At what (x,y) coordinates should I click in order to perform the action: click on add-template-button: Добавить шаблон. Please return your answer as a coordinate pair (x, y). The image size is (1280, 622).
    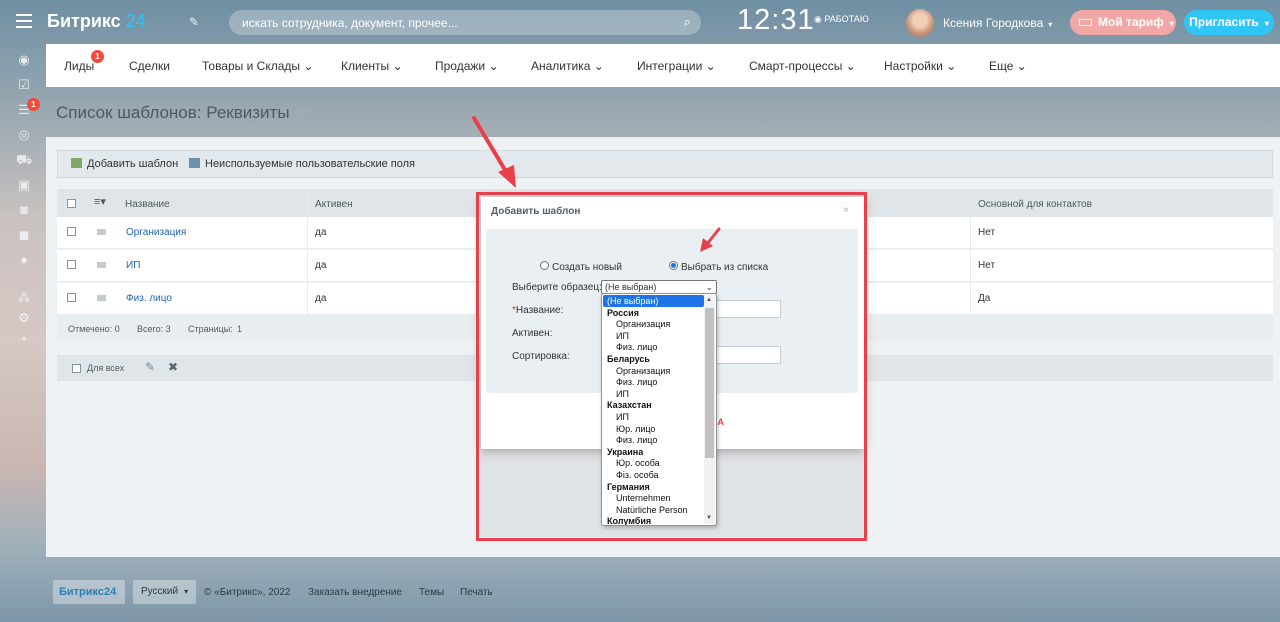
    Looking at the image, I should click on (124, 164).